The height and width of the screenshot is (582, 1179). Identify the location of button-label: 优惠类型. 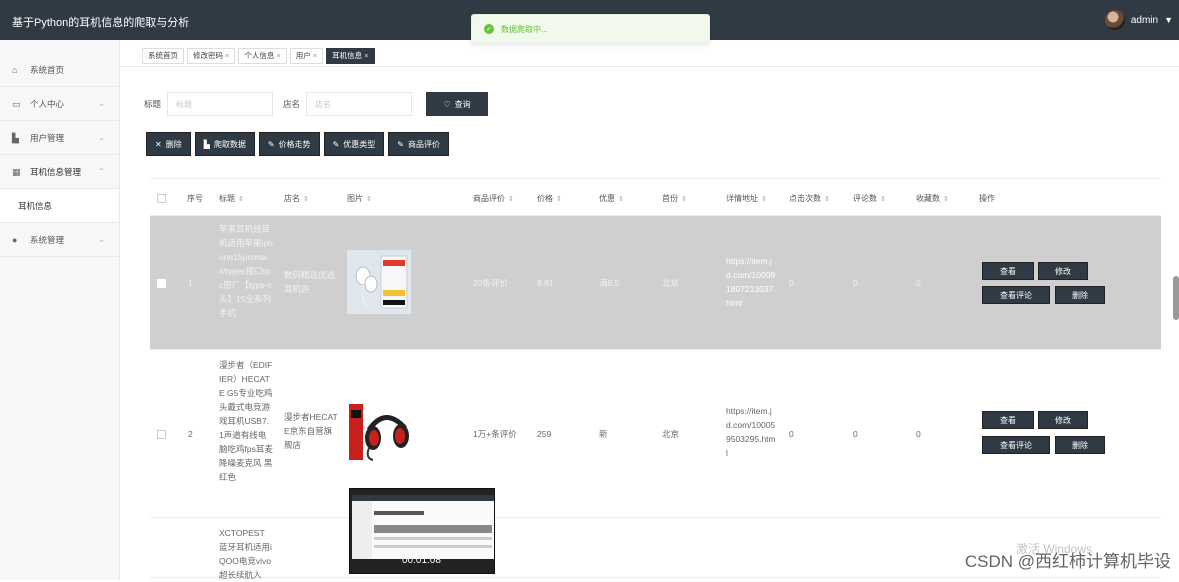
(359, 144).